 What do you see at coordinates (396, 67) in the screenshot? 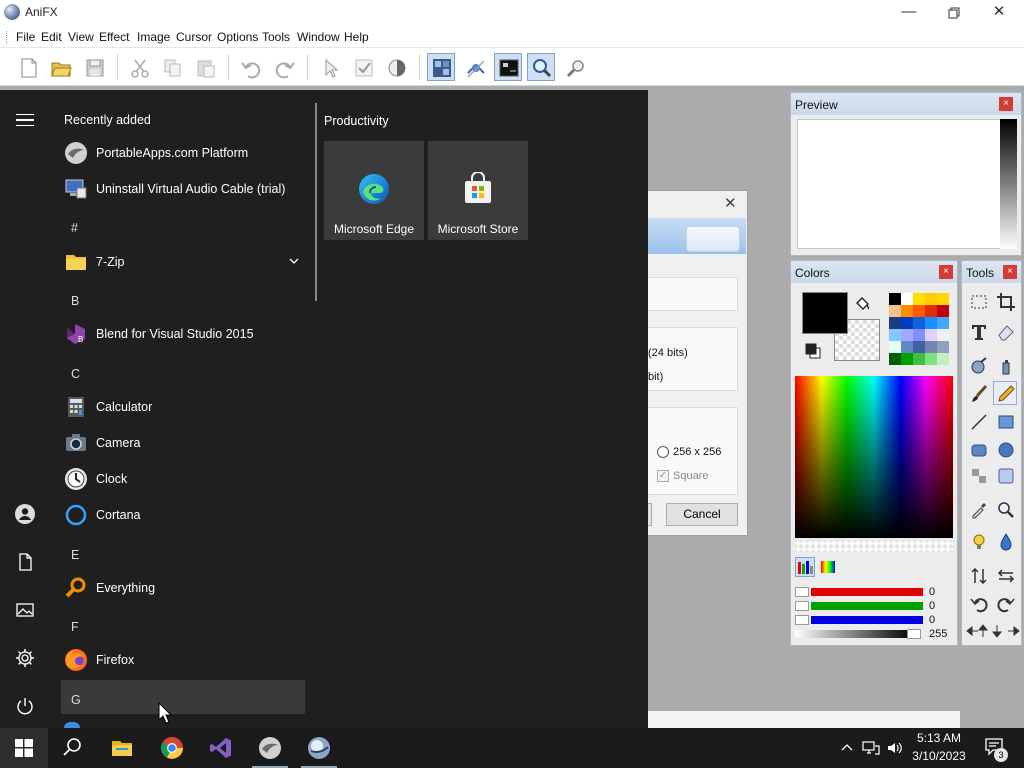
I see `transparency-button` at bounding box center [396, 67].